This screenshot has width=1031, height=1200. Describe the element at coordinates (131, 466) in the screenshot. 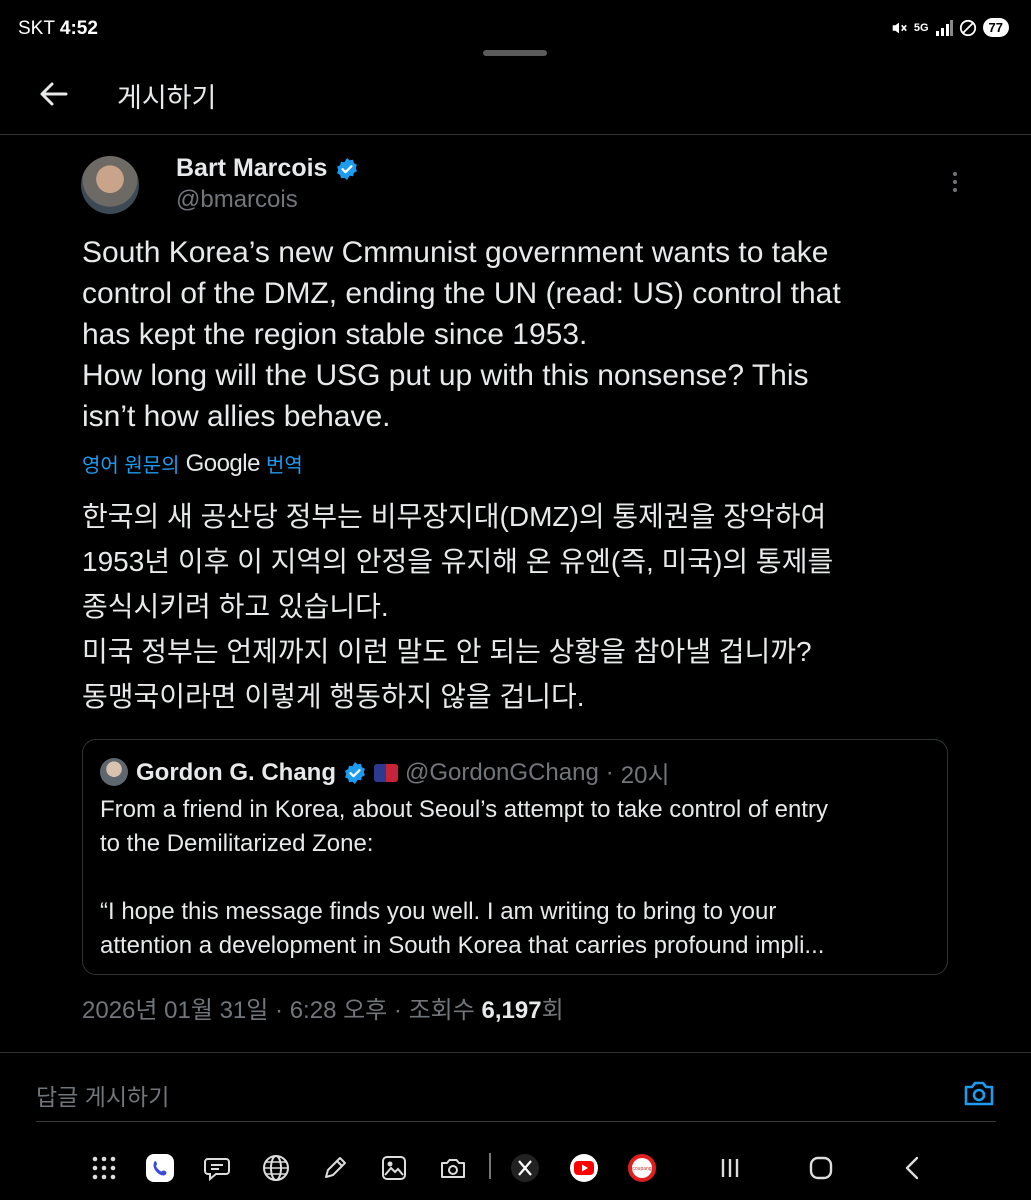

I see `translate-prefix: 영어 원문의` at that location.